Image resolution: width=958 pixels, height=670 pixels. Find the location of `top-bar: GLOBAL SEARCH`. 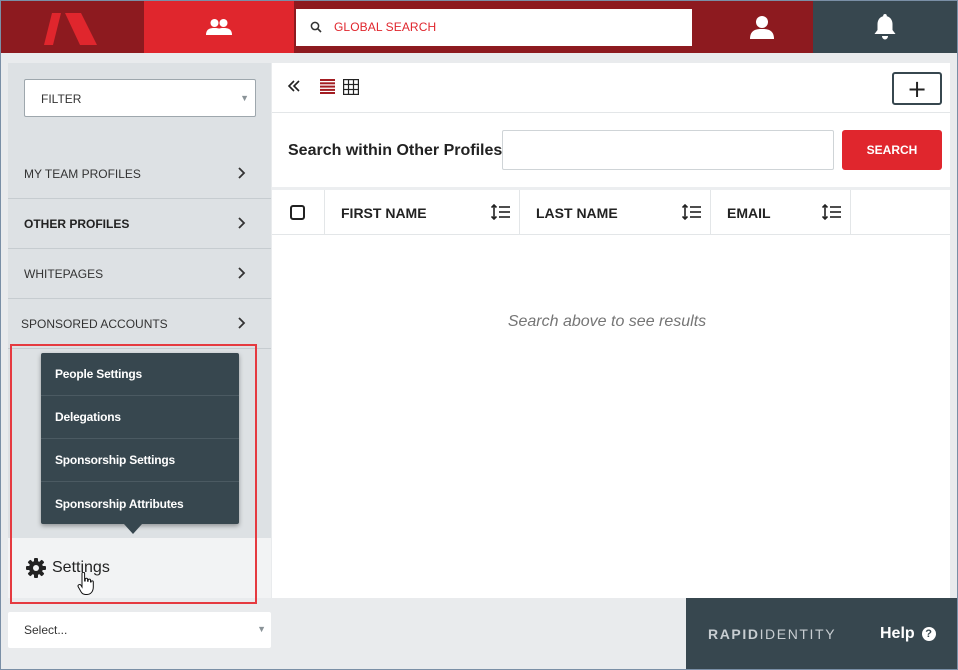

top-bar: GLOBAL SEARCH is located at coordinates (479, 27).